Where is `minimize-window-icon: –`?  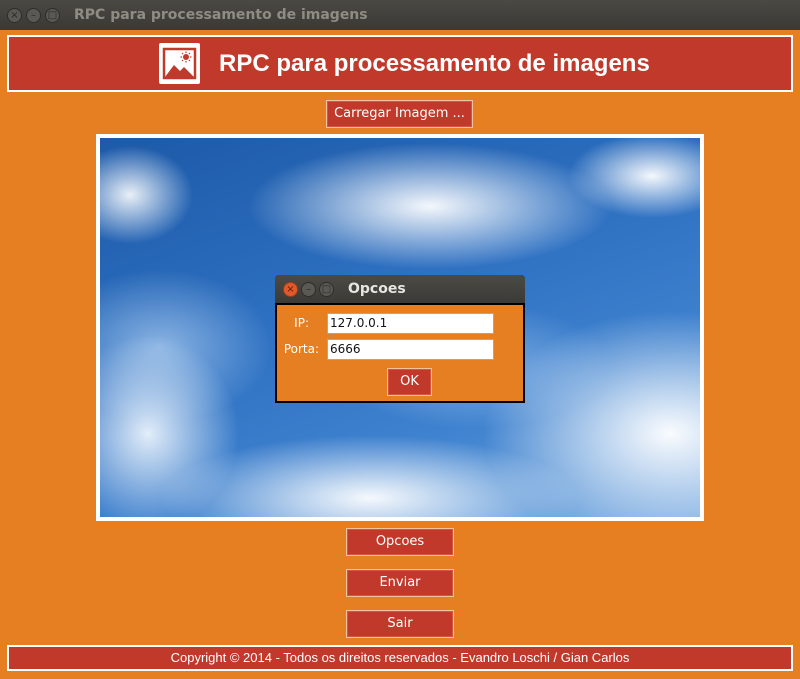
minimize-window-icon: – is located at coordinates (33, 15).